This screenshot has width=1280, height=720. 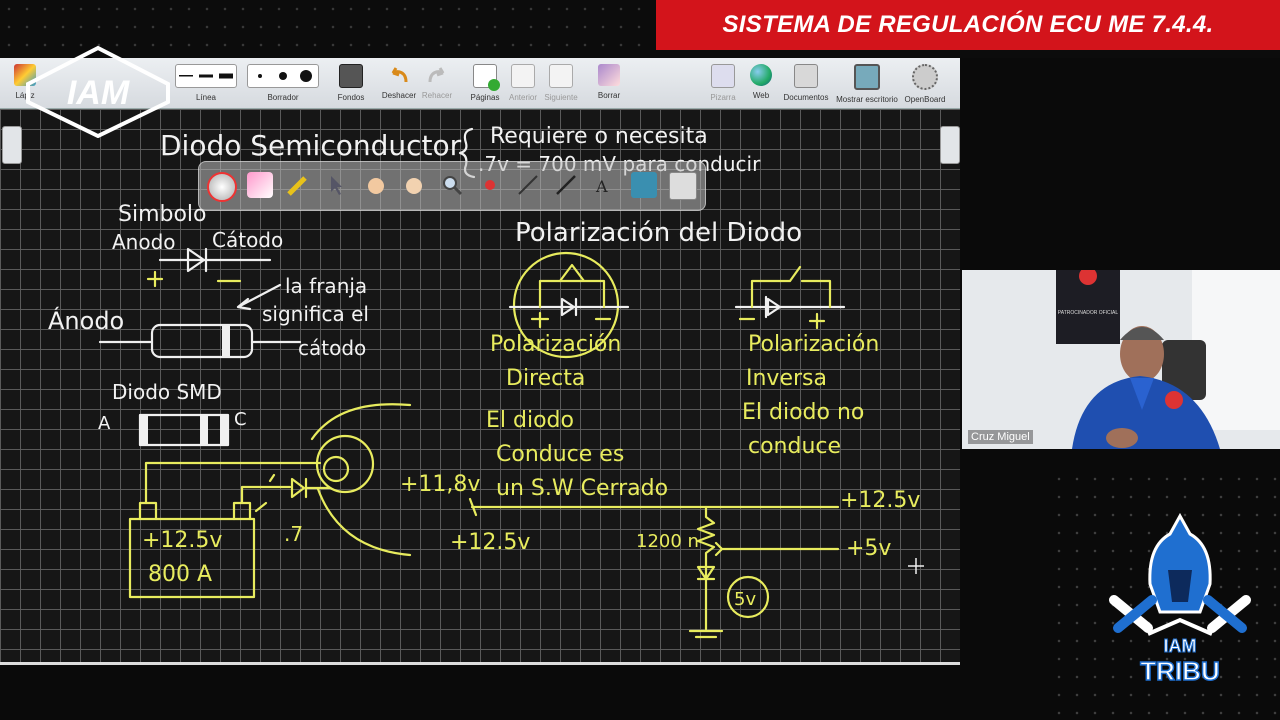 What do you see at coordinates (916, 566) in the screenshot?
I see `crosshair-cursor` at bounding box center [916, 566].